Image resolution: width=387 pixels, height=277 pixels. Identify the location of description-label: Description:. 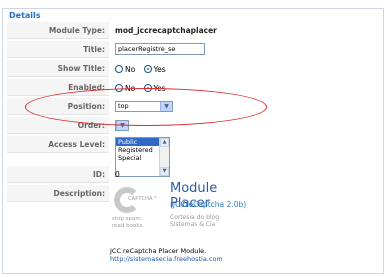
(58, 193).